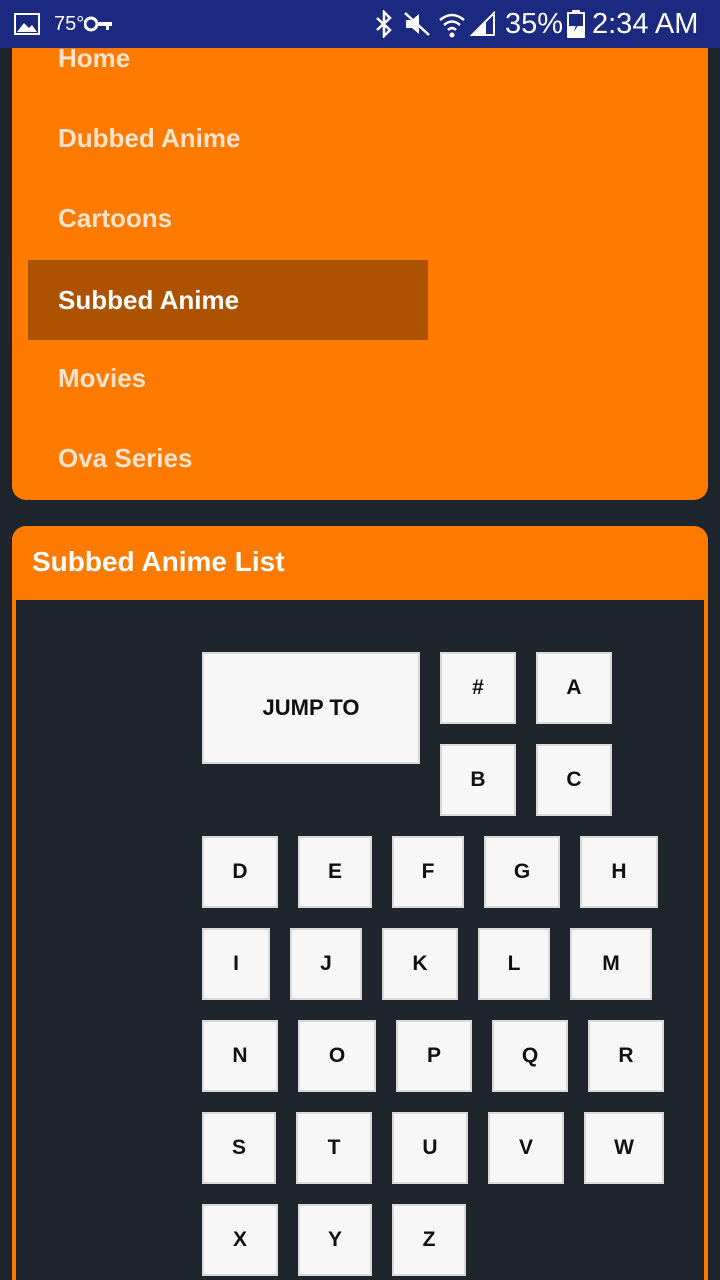  Describe the element at coordinates (334, 1148) in the screenshot. I see `letter-button-t: T` at that location.